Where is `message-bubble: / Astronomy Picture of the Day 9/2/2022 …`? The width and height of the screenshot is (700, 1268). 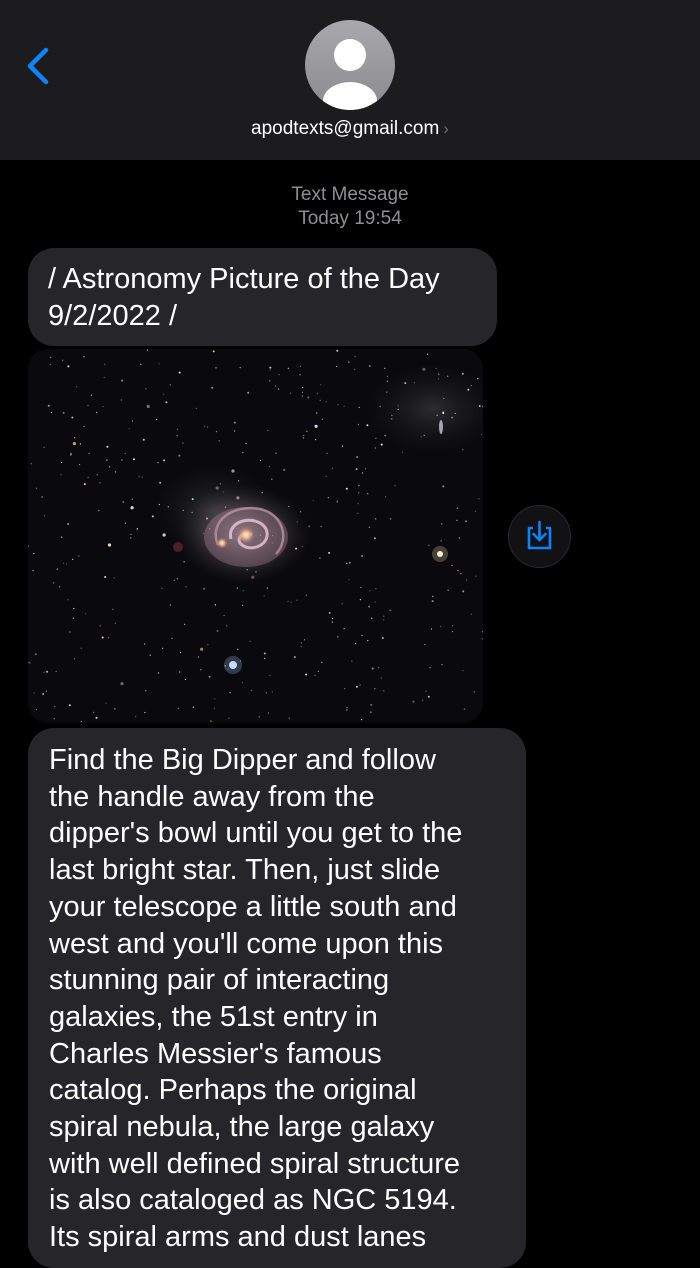
message-bubble: / Astronomy Picture of the Day 9/2/2022 … is located at coordinates (262, 297).